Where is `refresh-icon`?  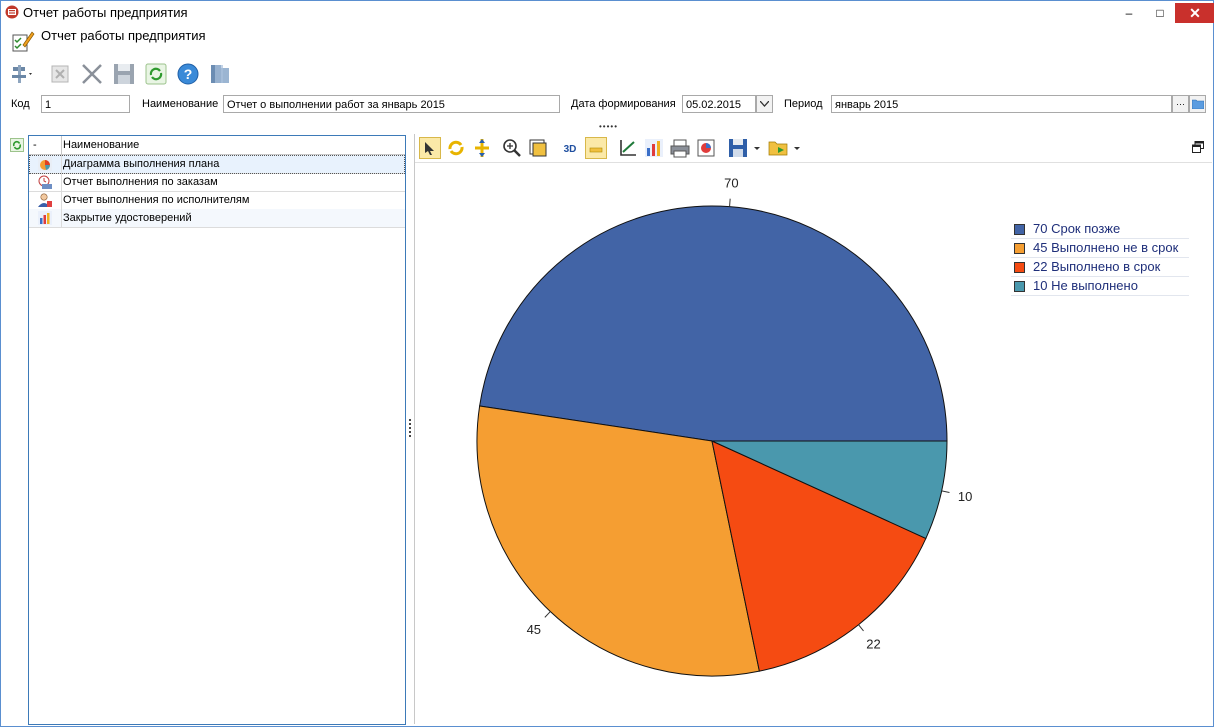 refresh-icon is located at coordinates (156, 74).